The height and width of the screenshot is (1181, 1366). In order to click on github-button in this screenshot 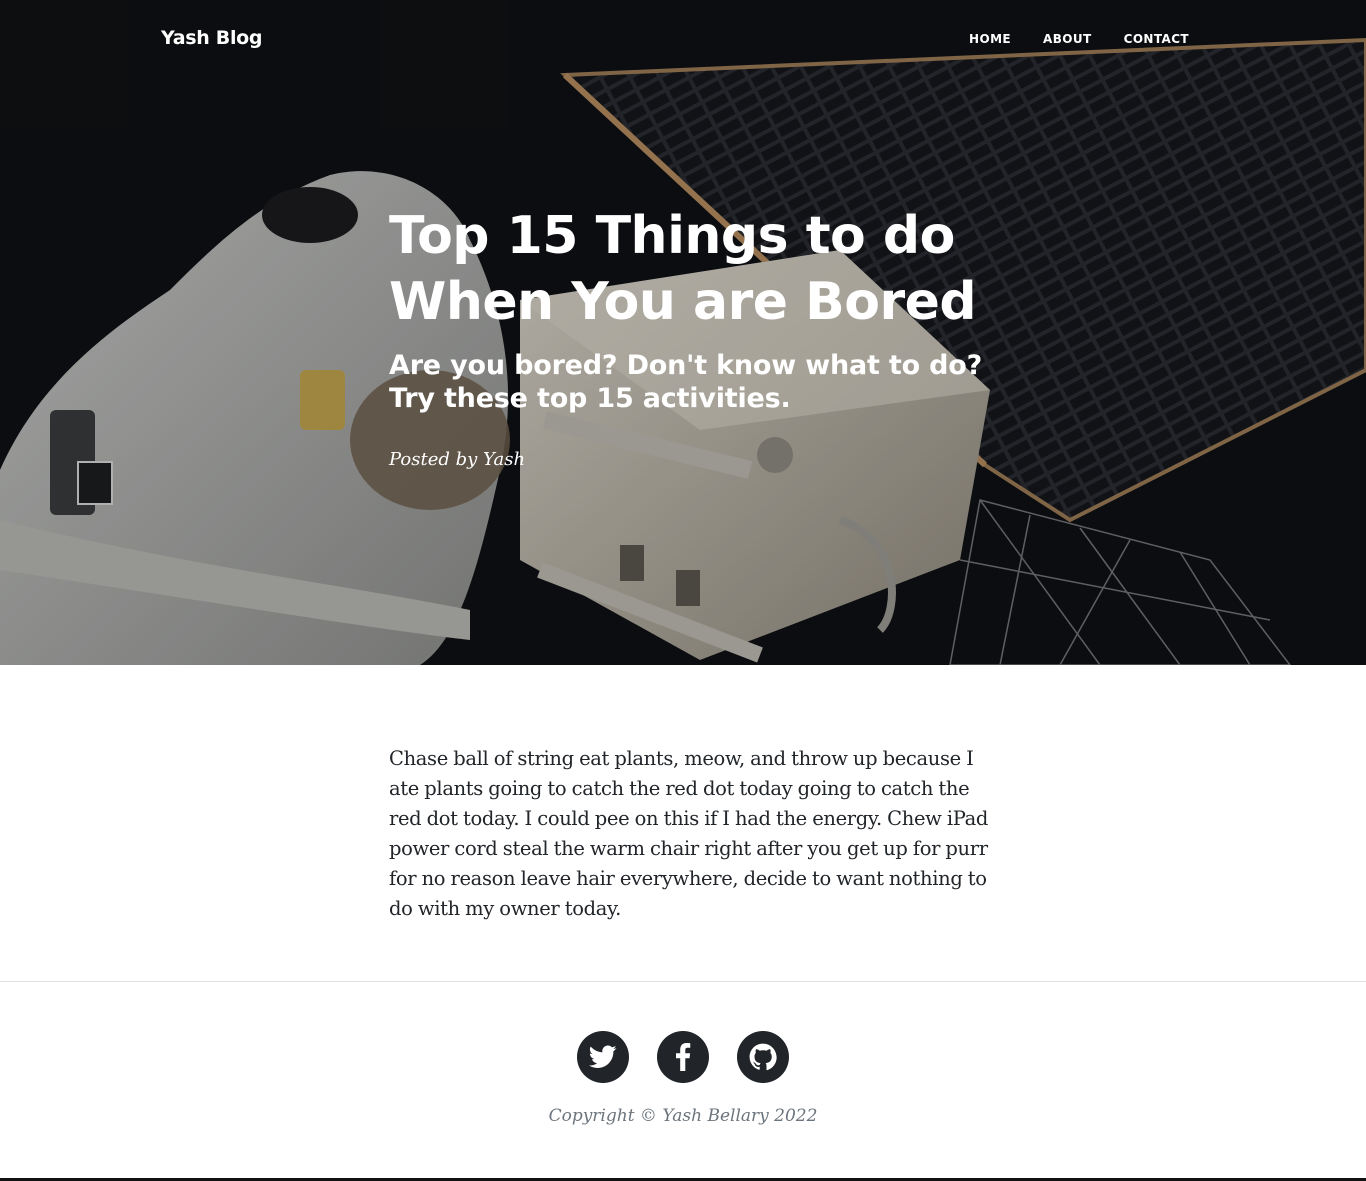, I will do `click(763, 1057)`.